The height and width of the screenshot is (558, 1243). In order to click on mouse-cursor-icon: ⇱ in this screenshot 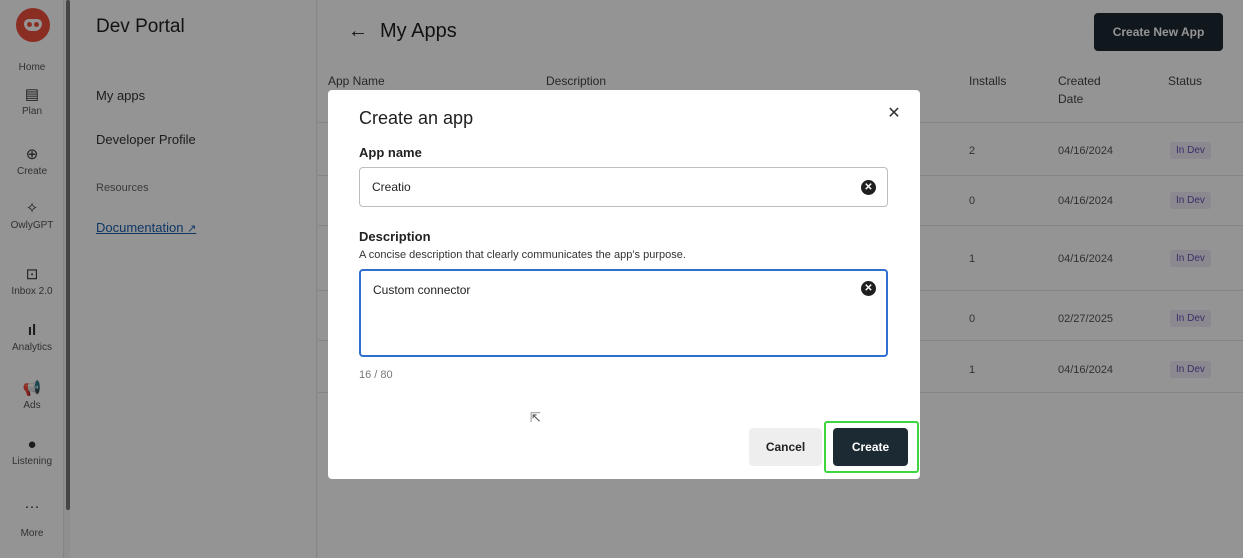, I will do `click(535, 417)`.